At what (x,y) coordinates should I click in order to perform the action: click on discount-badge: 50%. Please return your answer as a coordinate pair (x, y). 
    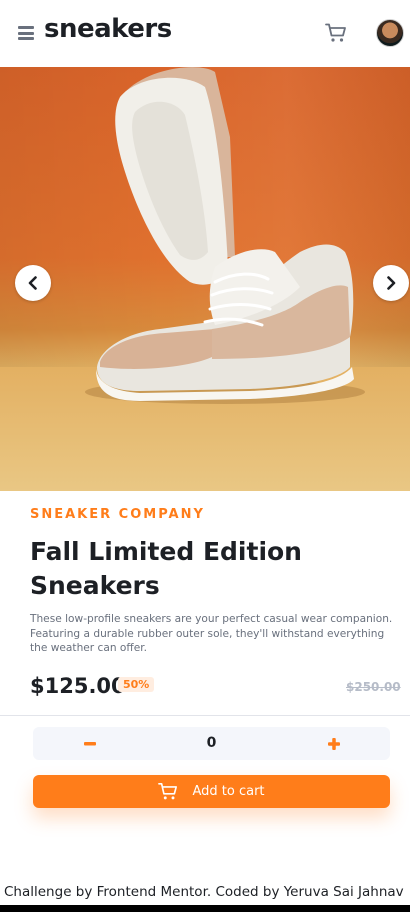
    Looking at the image, I should click on (136, 684).